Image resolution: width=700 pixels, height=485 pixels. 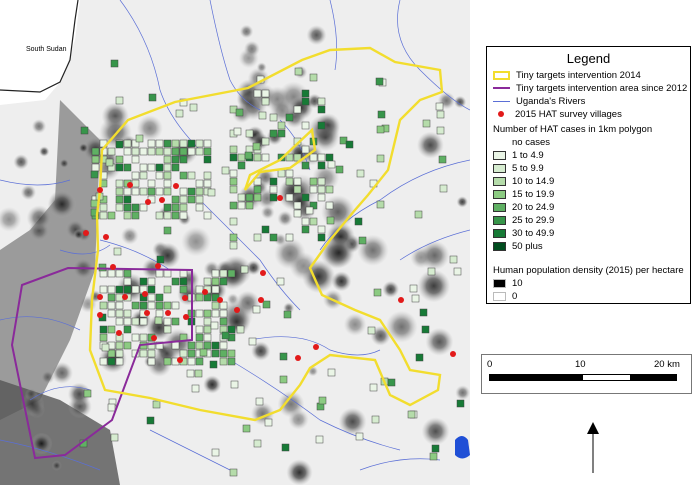 I want to click on case-class-swatch, so click(x=499, y=168).